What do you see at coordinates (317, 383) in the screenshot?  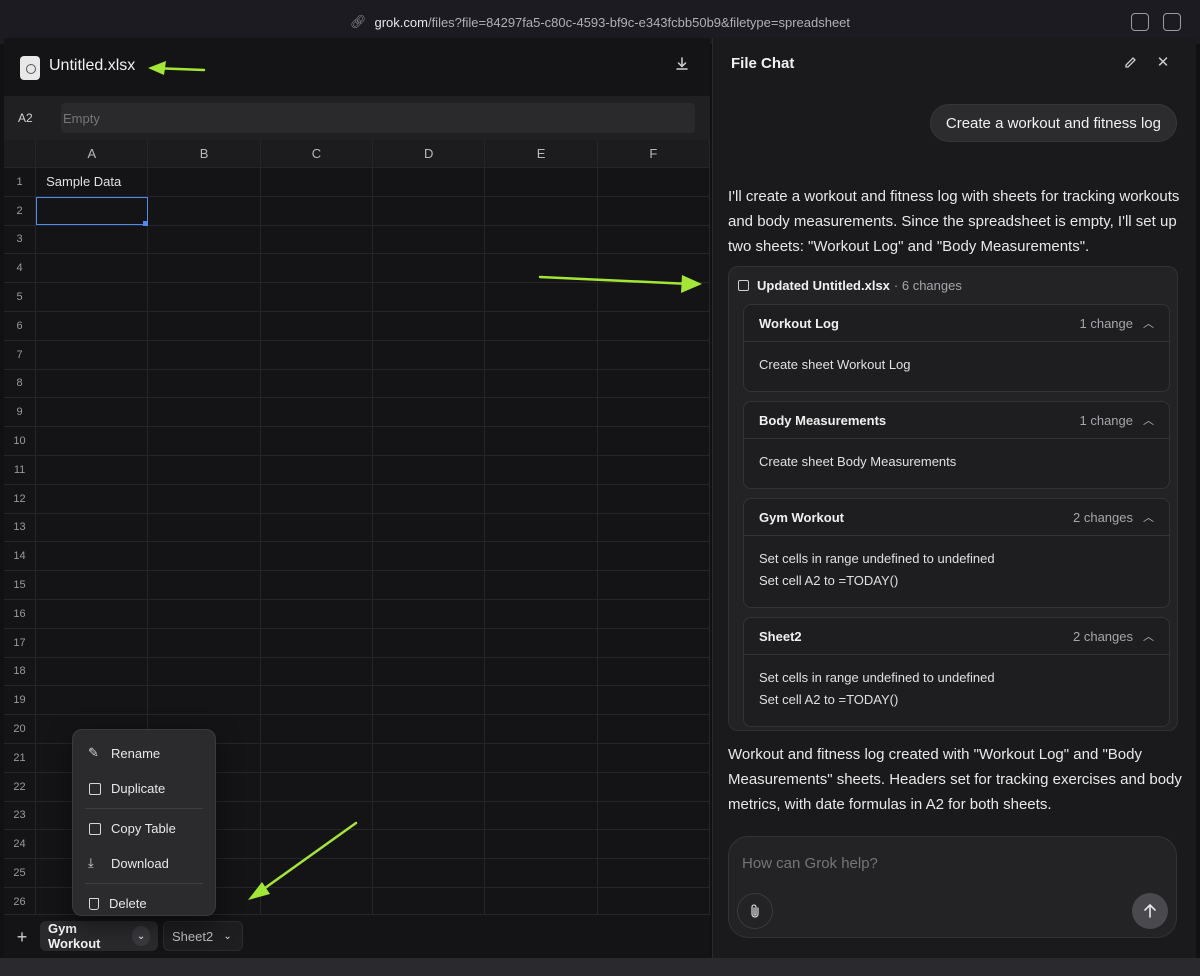 I see `cell-c8` at bounding box center [317, 383].